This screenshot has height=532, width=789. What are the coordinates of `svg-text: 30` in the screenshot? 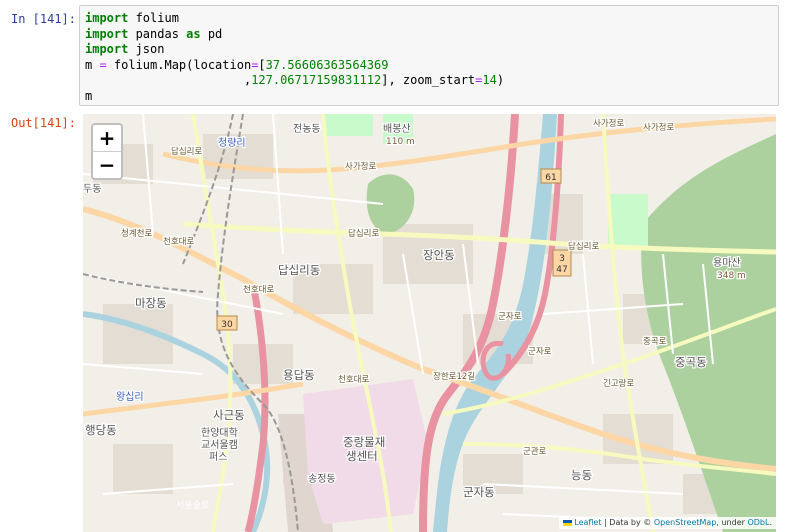 It's located at (227, 325).